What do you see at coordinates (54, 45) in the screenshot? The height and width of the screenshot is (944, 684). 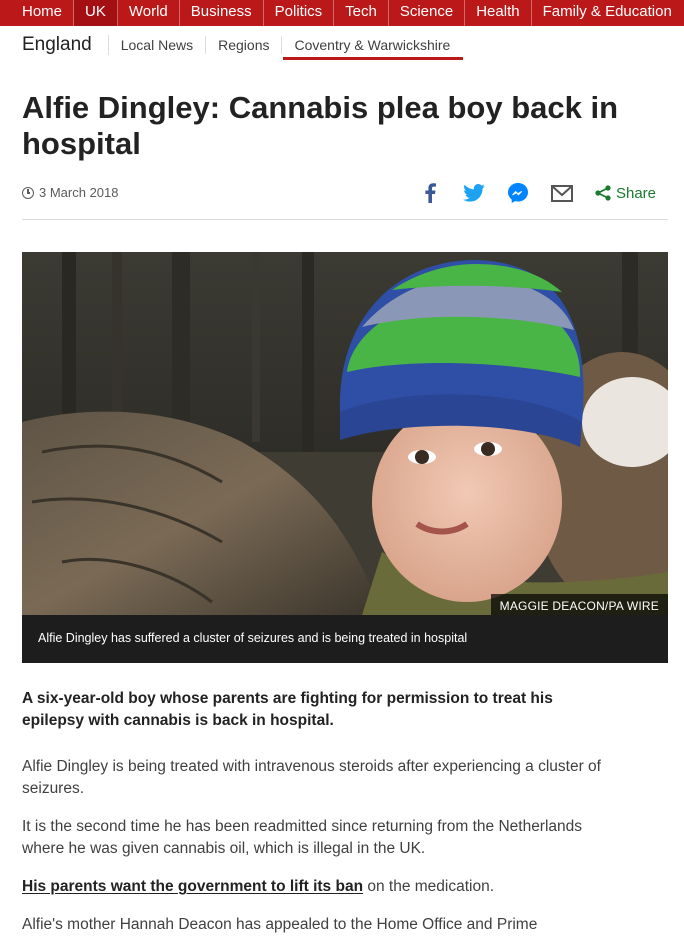 I see `region-title: England` at bounding box center [54, 45].